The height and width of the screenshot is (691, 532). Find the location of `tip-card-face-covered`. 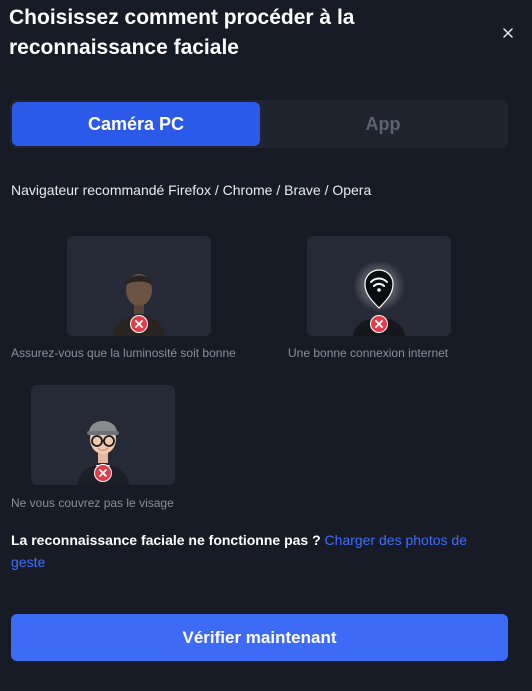

tip-card-face-covered is located at coordinates (103, 435).